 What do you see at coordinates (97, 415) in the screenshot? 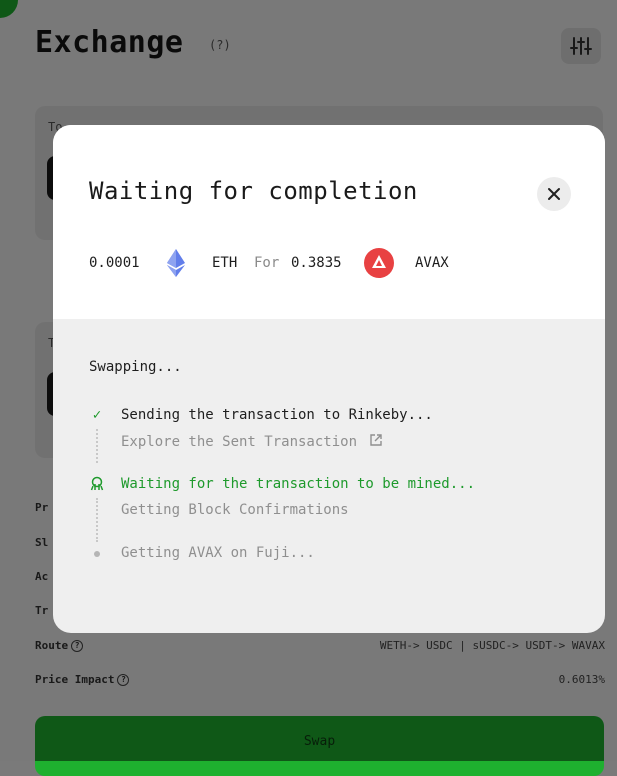
I see `check-icon: ✓` at bounding box center [97, 415].